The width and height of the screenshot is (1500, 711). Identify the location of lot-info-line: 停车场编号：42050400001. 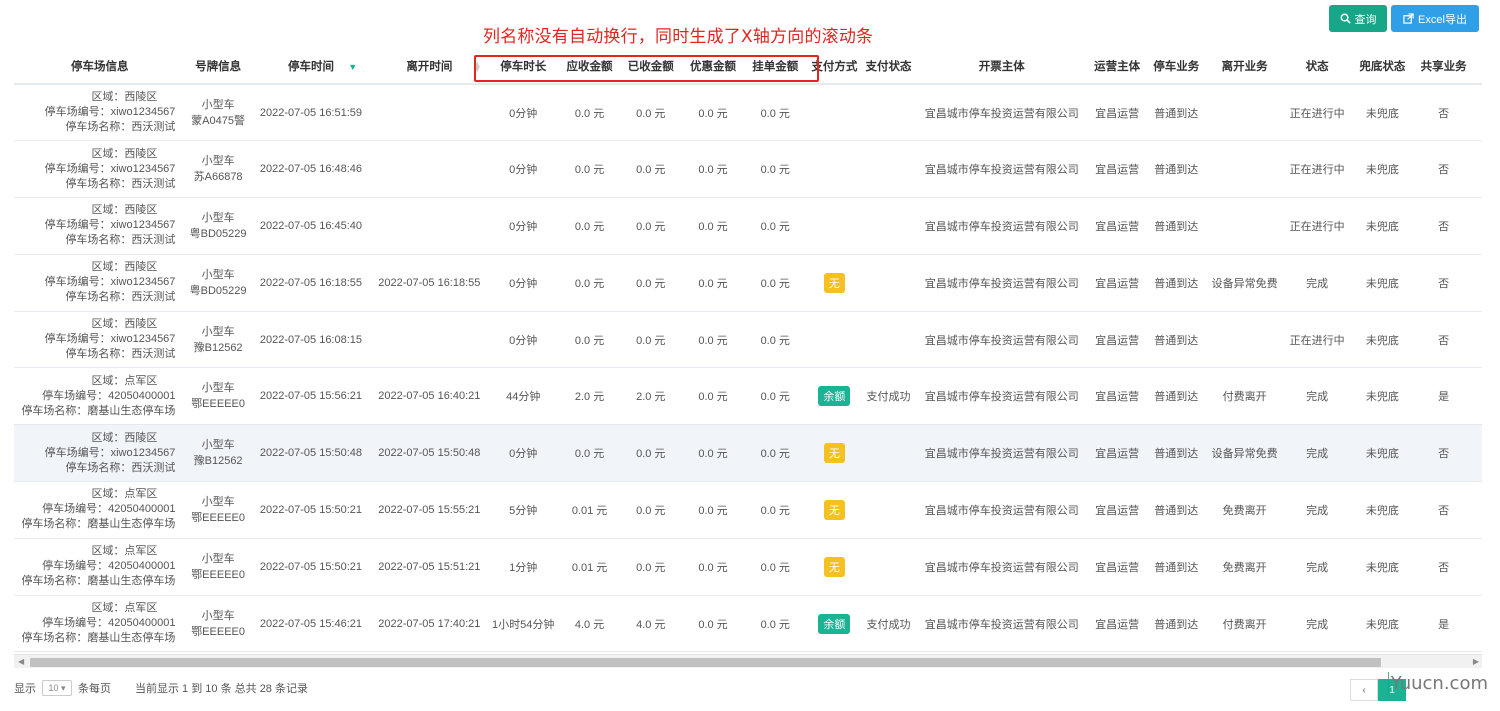
(109, 623).